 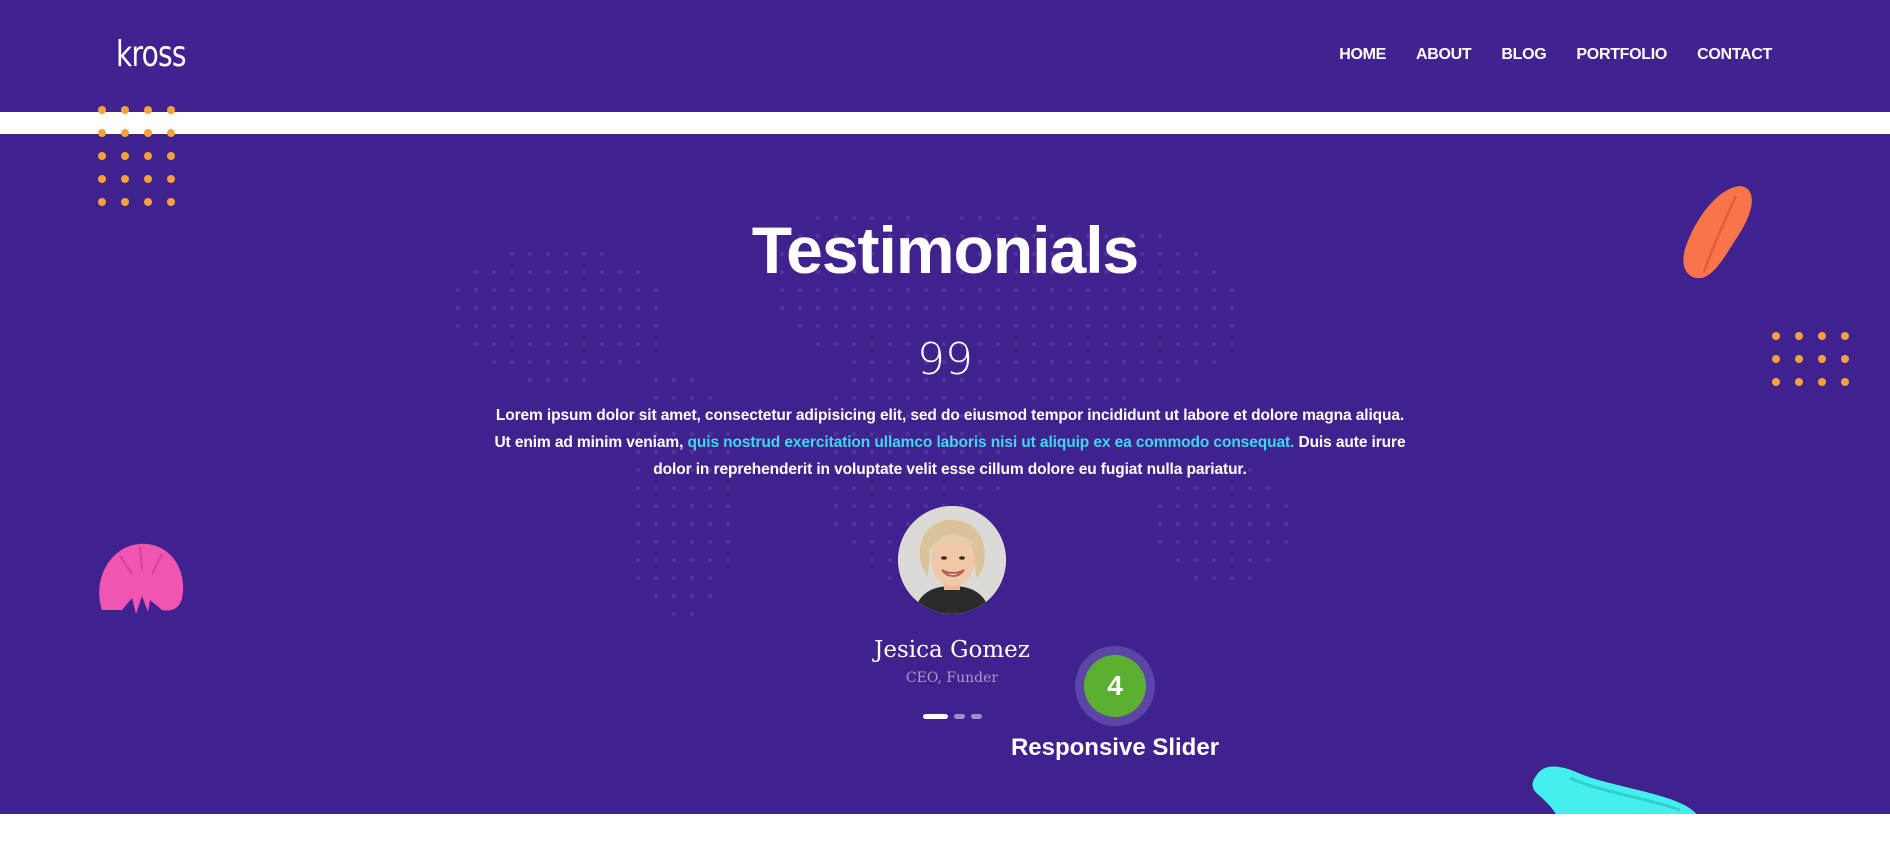 I want to click on orange-dot-grid-right, so click(x=1810, y=359).